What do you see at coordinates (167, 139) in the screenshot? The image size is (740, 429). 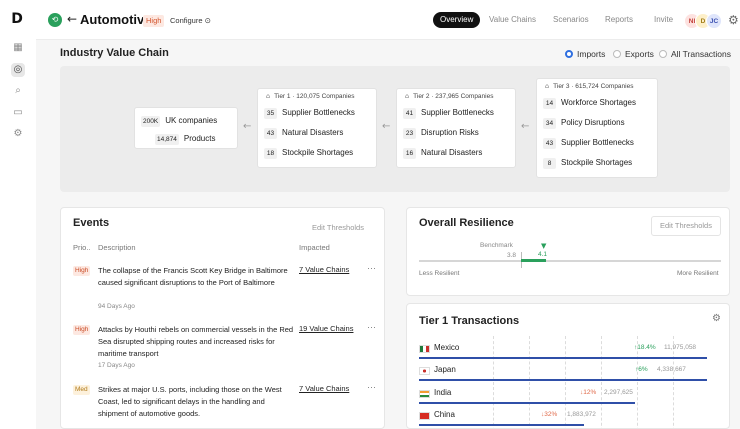 I see `count-badge: 14,874` at bounding box center [167, 139].